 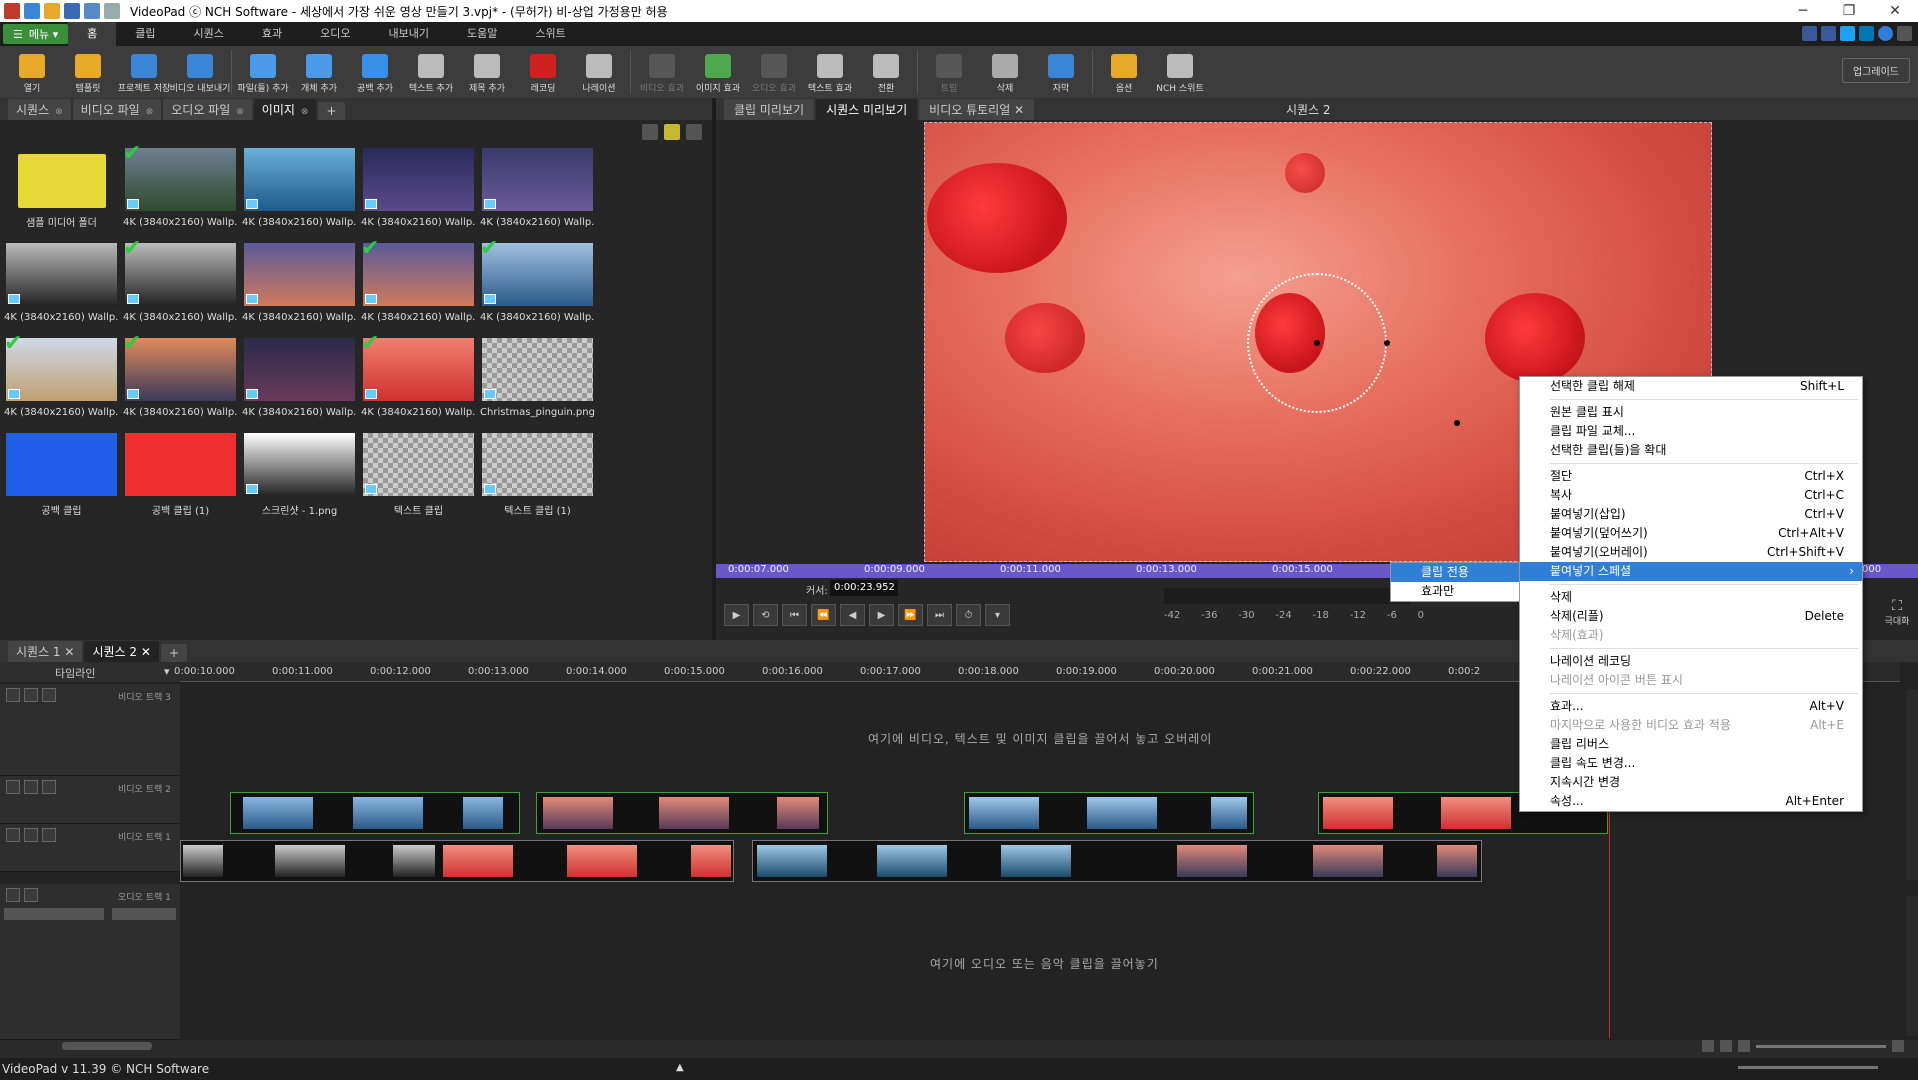 What do you see at coordinates (54, 914) in the screenshot?
I see `volume-slider` at bounding box center [54, 914].